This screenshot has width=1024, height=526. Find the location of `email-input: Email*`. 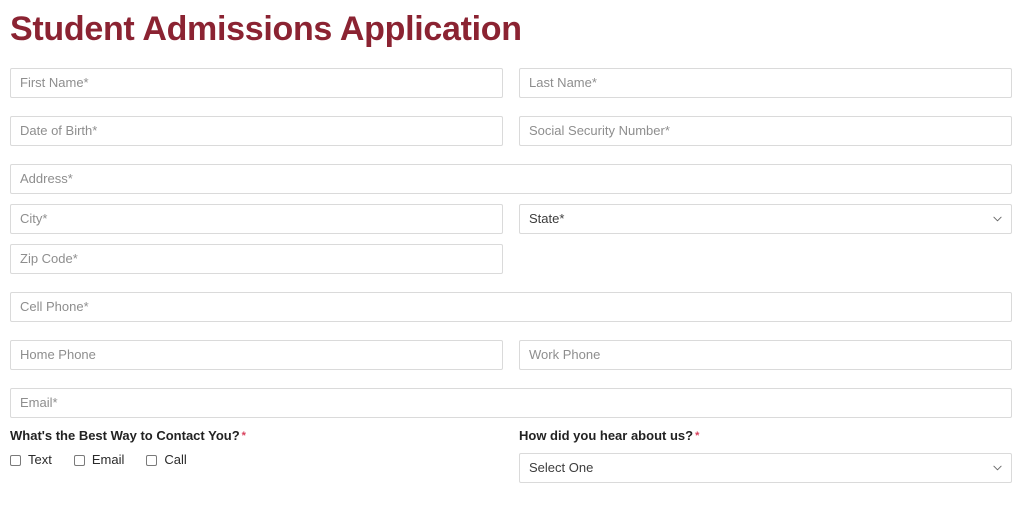

email-input: Email* is located at coordinates (511, 403).